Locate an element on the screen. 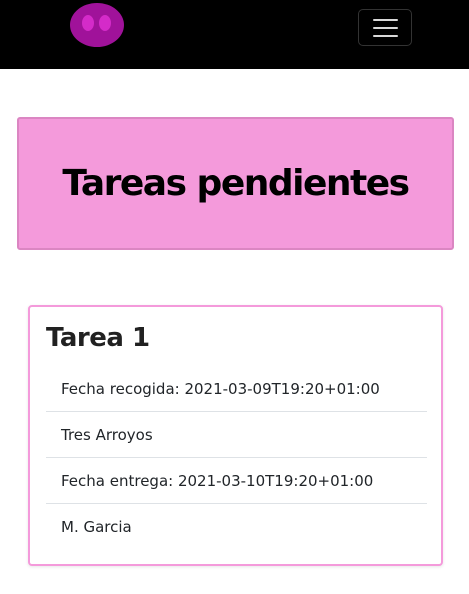 This screenshot has height=594, width=469. task-assignee: M. Garcia is located at coordinates (96, 527).